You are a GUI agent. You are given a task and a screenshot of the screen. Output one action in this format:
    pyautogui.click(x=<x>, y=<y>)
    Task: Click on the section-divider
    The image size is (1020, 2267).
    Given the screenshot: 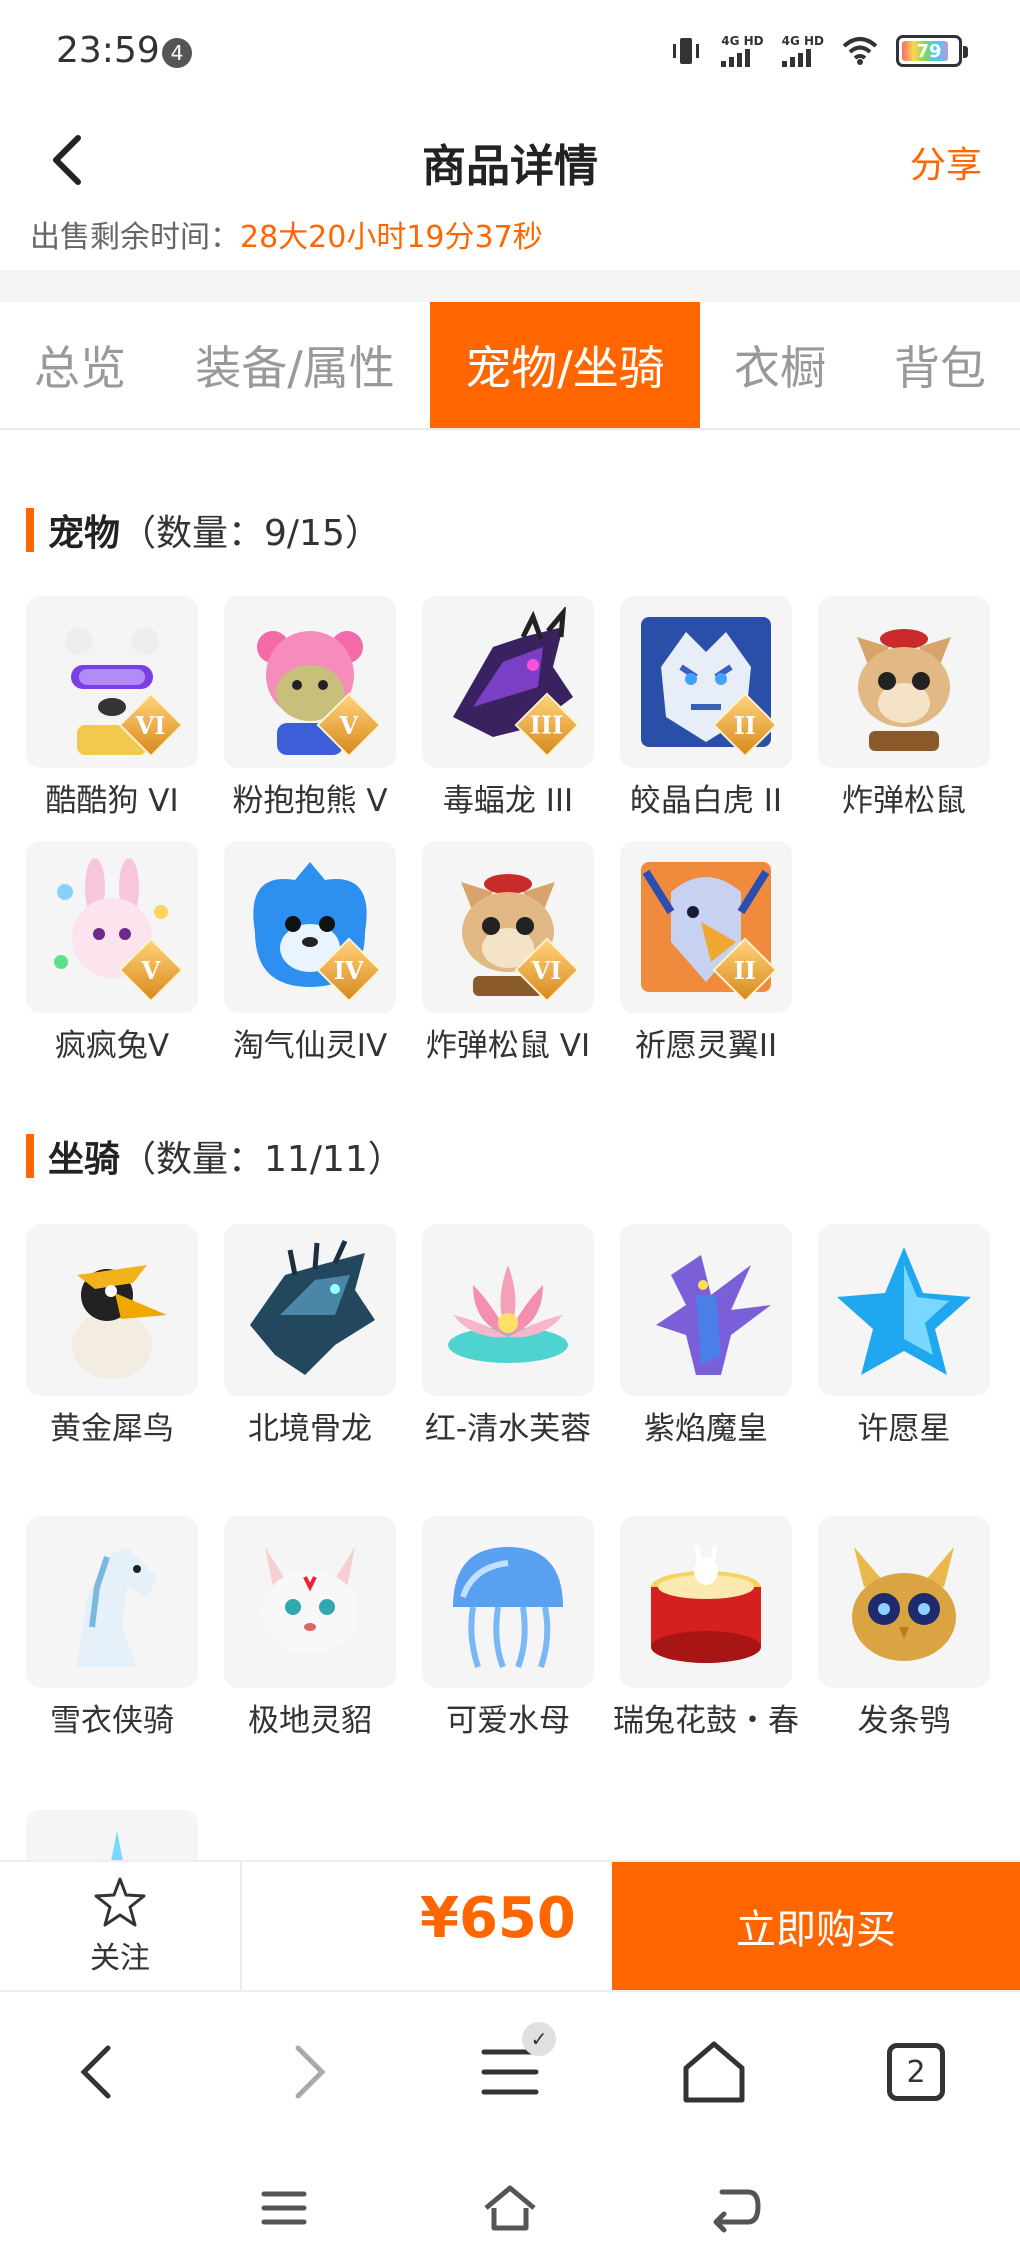 What is the action you would take?
    pyautogui.click(x=510, y=286)
    